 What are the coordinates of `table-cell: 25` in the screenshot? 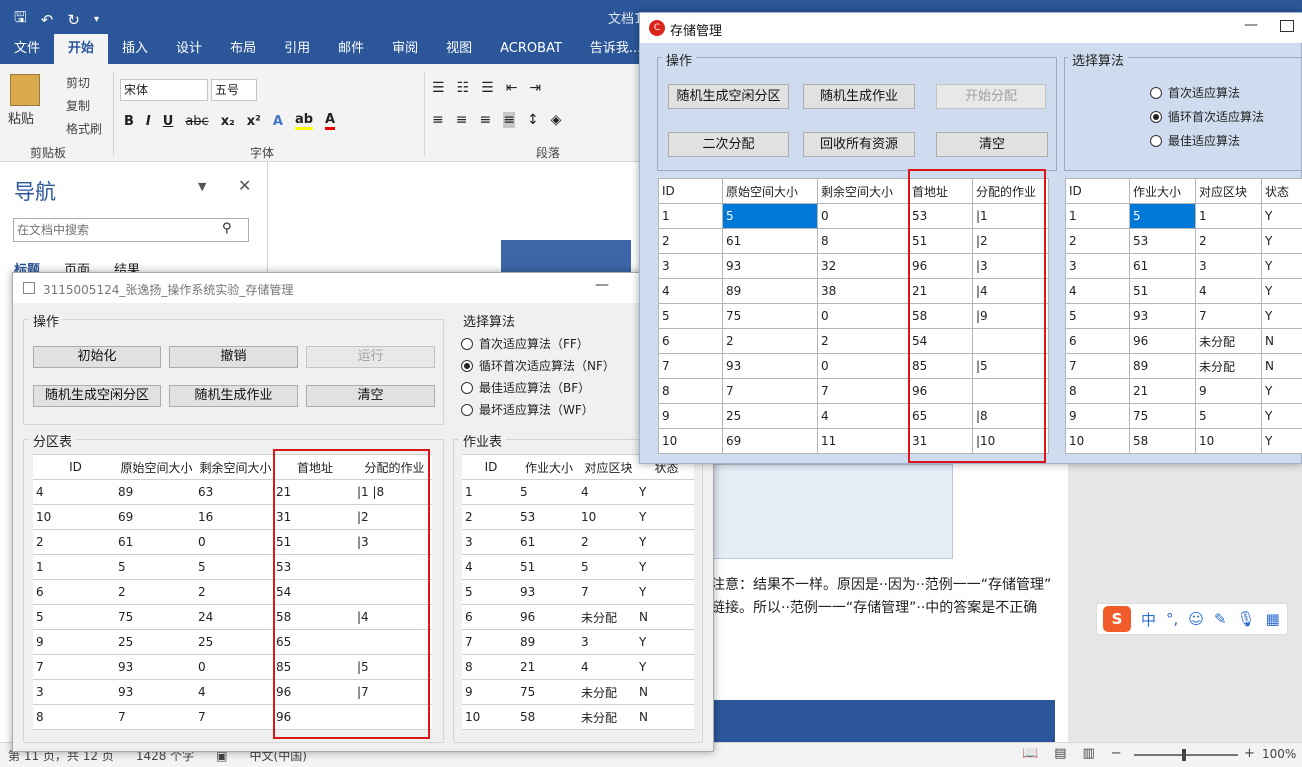 It's located at (770, 416).